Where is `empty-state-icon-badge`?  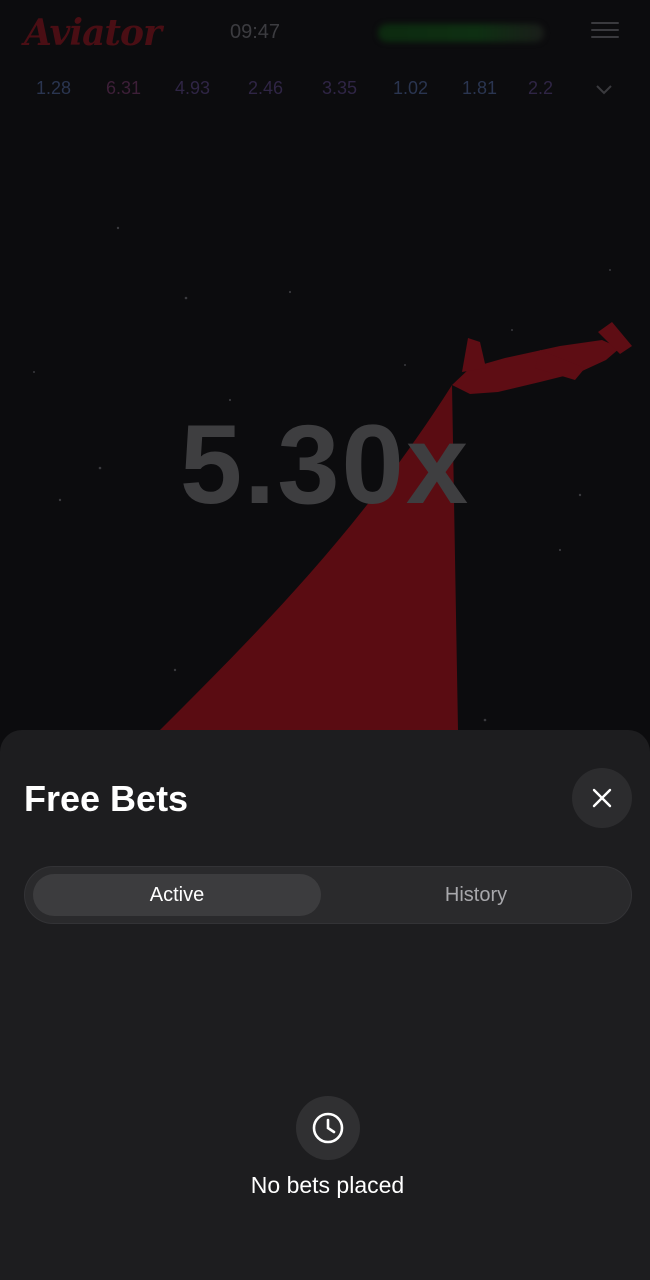
empty-state-icon-badge is located at coordinates (328, 1128).